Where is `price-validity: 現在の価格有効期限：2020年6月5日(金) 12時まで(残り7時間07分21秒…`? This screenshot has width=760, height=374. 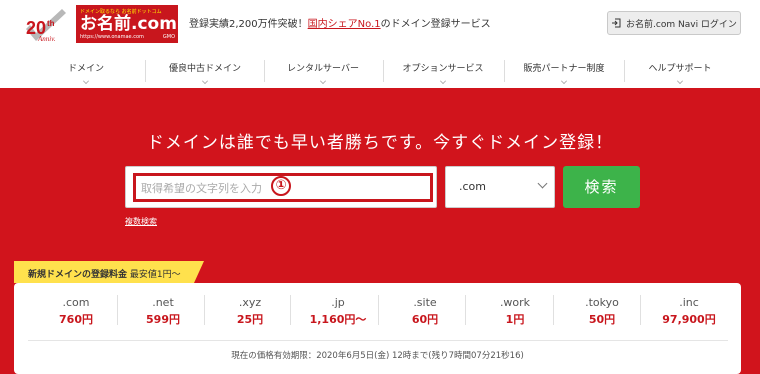 price-validity: 現在の価格有効期限：2020年6月5日(金) 12時まで(残り7時間07分21秒… is located at coordinates (377, 356).